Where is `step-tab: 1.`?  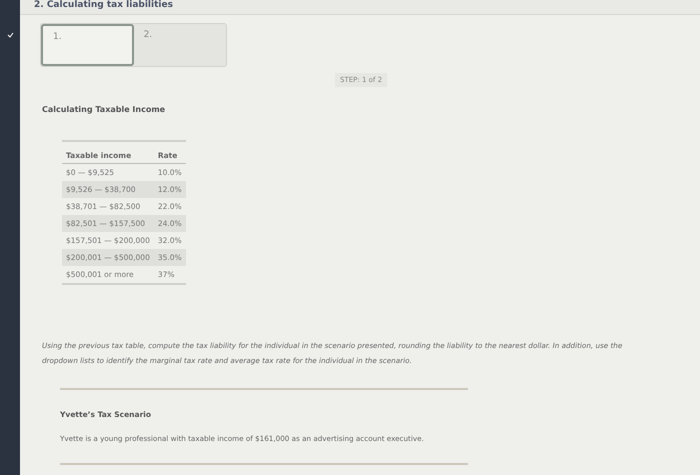
step-tab: 1. is located at coordinates (87, 45).